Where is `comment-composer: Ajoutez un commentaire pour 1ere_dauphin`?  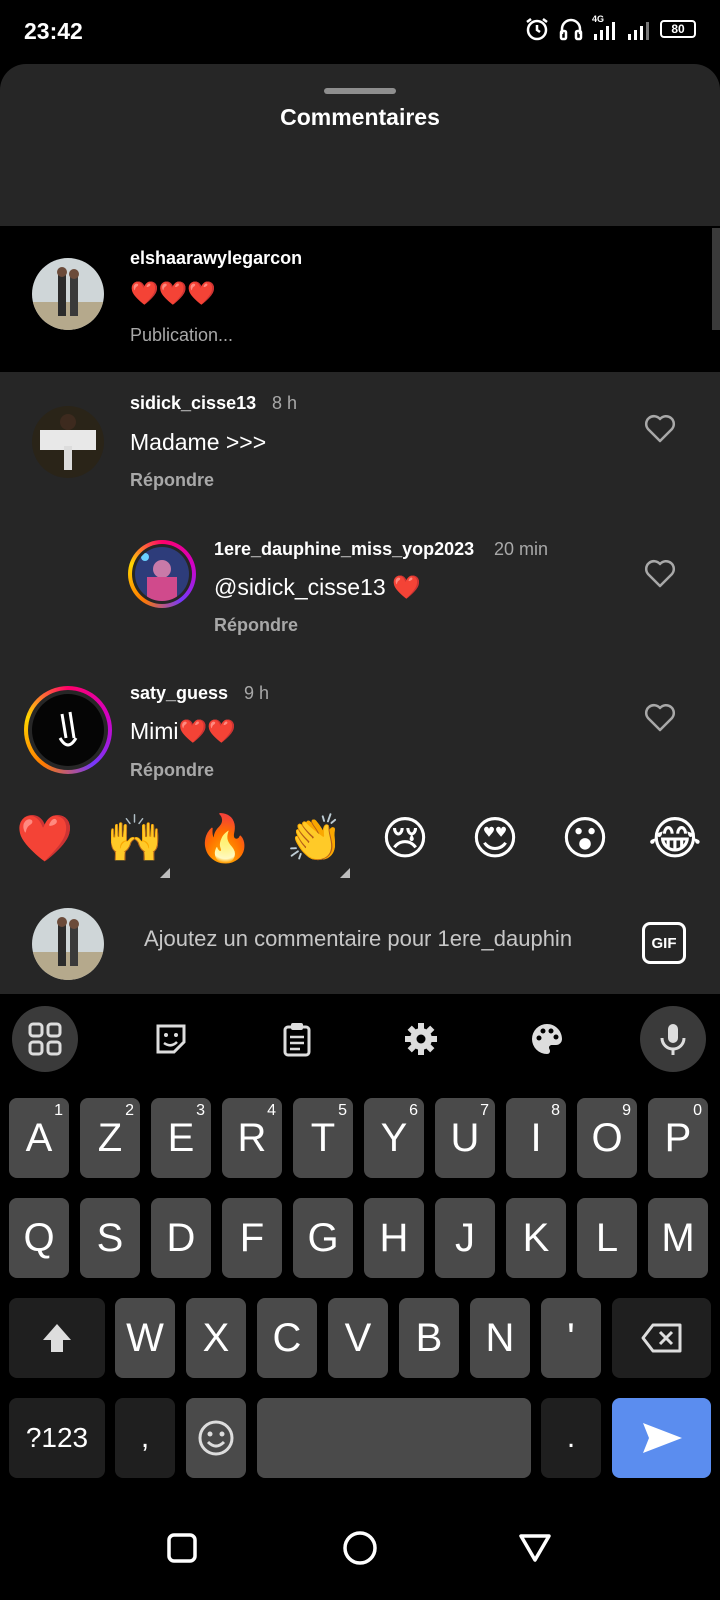 comment-composer: Ajoutez un commentaire pour 1ere_dauphin is located at coordinates (360, 940).